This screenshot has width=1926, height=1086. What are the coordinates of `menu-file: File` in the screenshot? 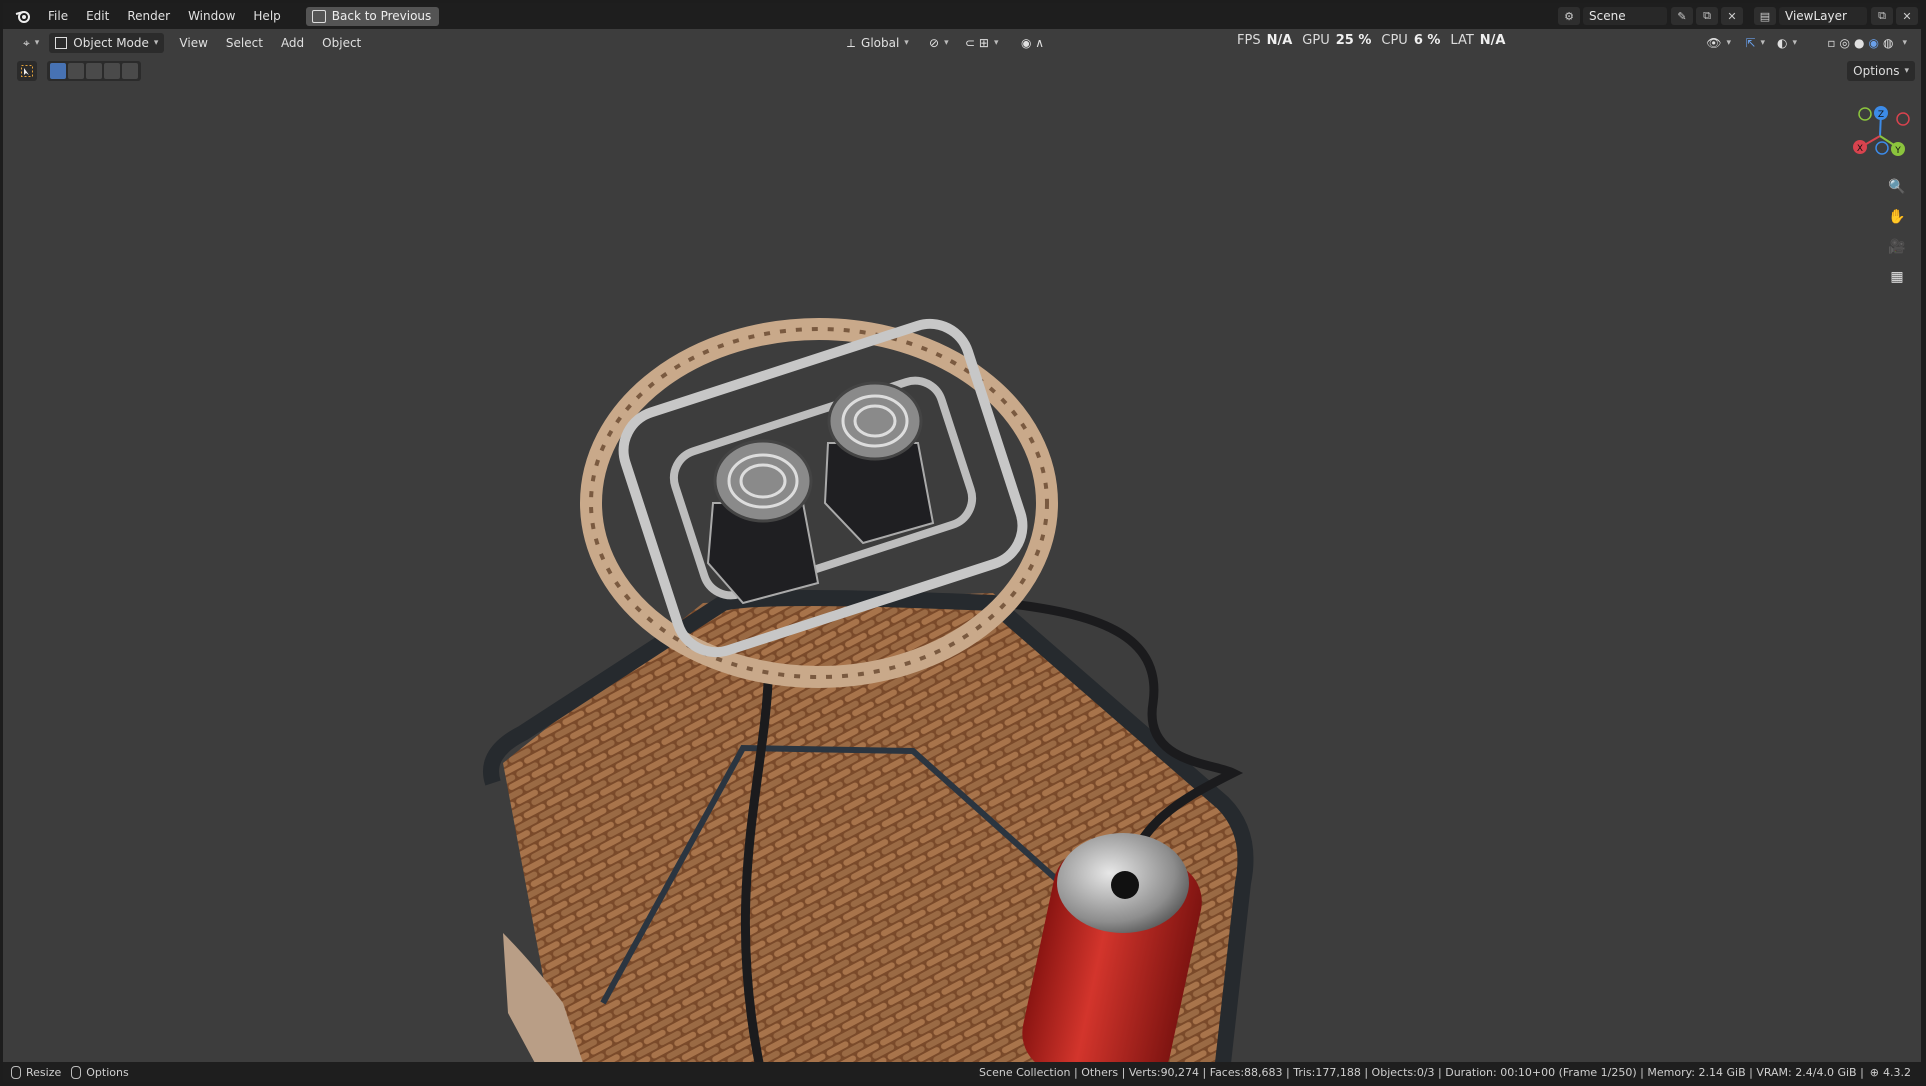 It's located at (58, 16).